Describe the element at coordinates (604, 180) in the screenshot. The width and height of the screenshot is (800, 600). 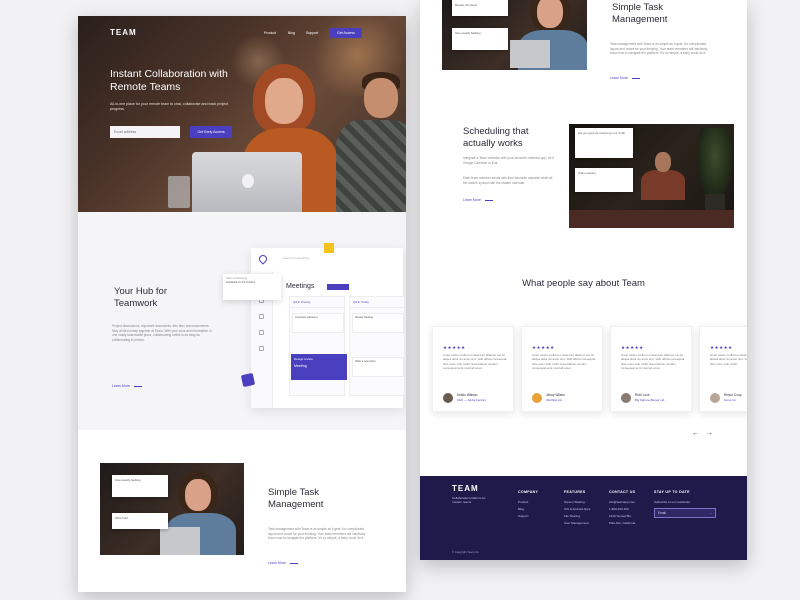
I see `overlay-task-card: Team meeting` at that location.